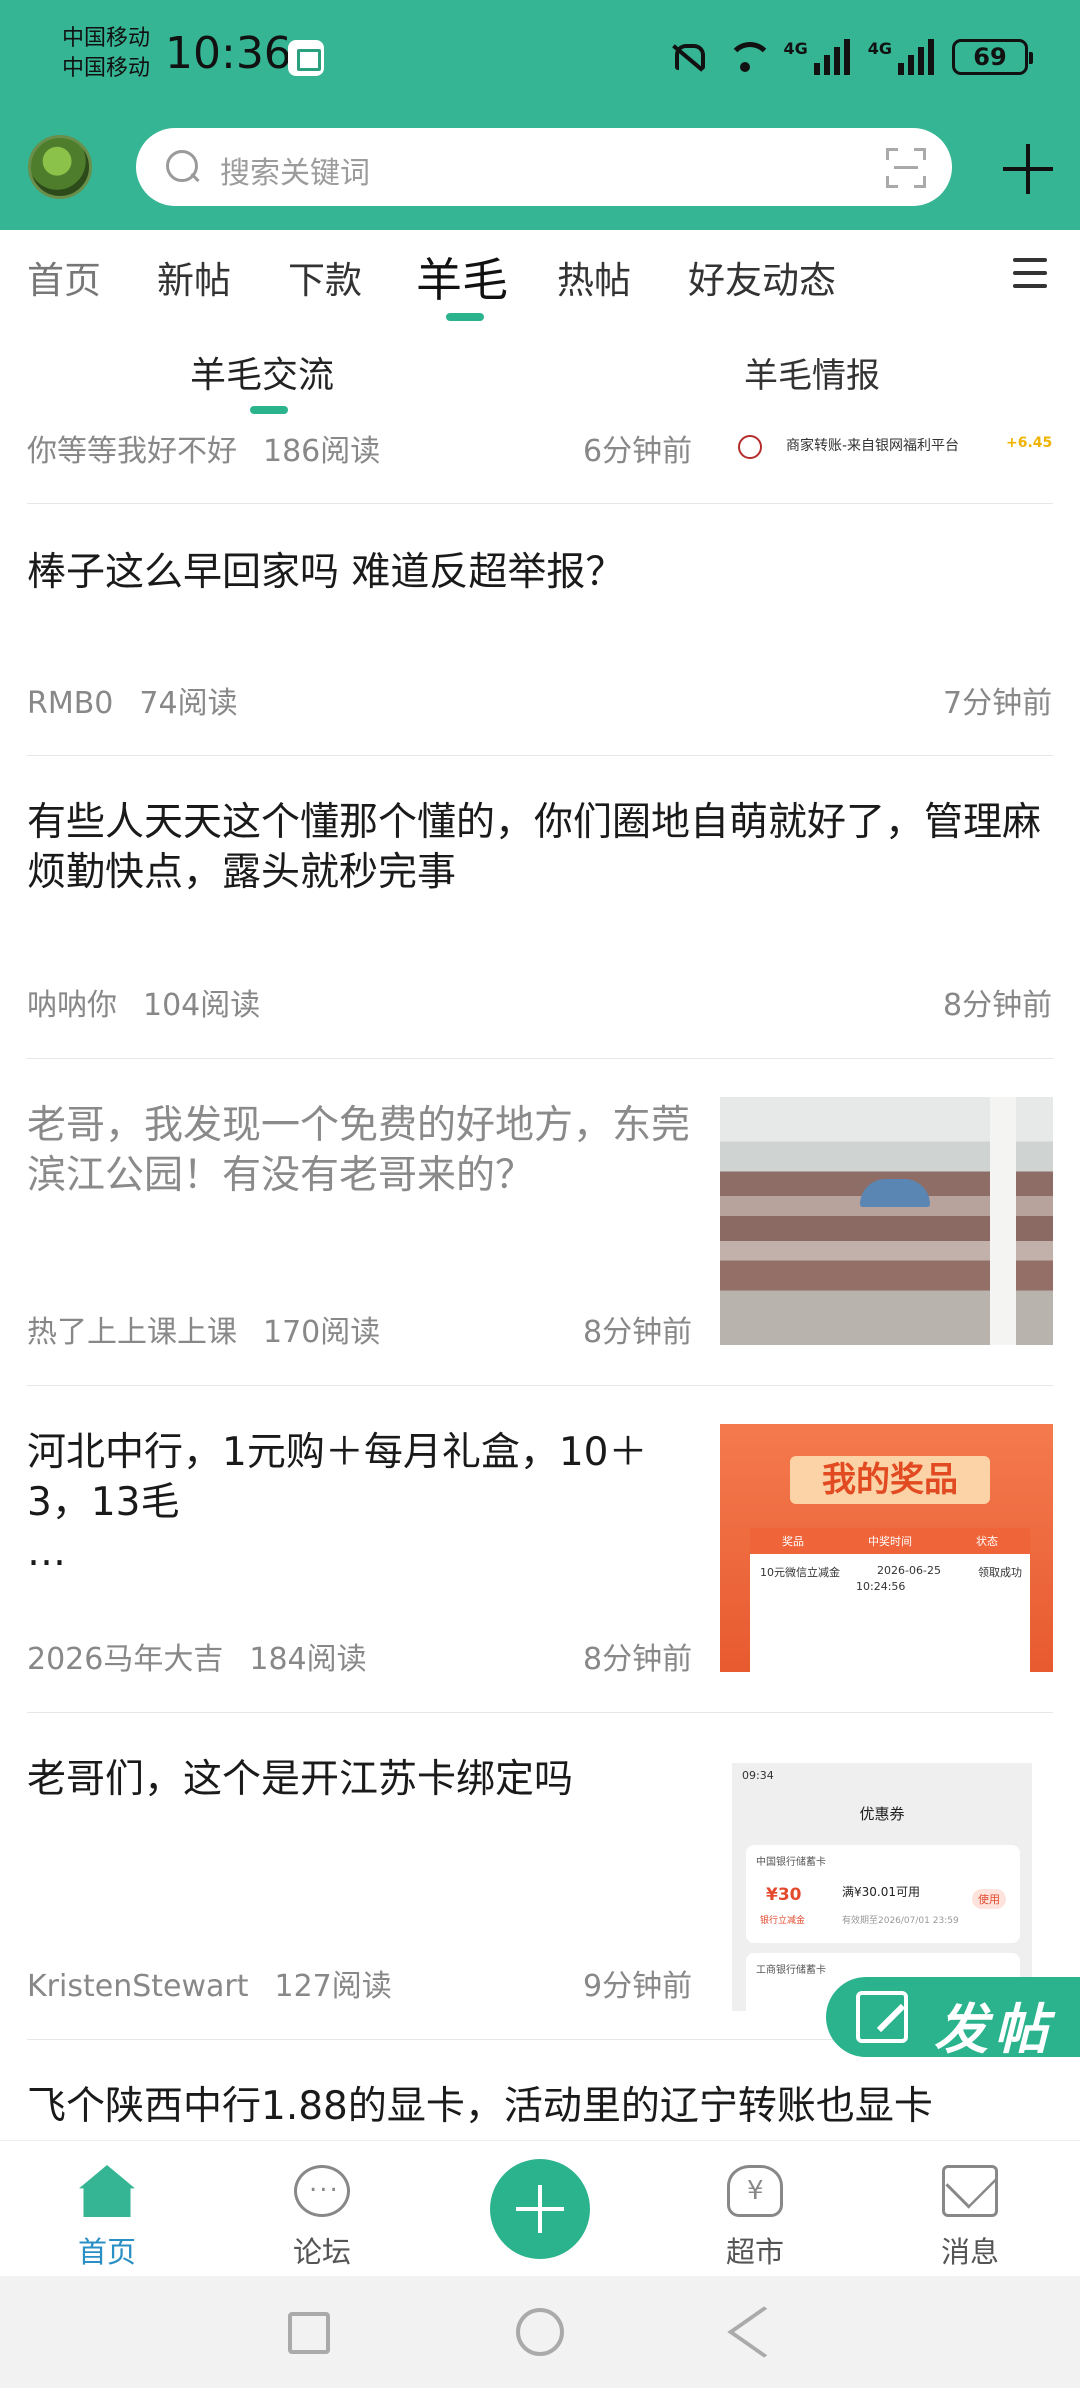 Image resolution: width=1080 pixels, height=2388 pixels. Describe the element at coordinates (60, 167) in the screenshot. I see `avatar` at that location.